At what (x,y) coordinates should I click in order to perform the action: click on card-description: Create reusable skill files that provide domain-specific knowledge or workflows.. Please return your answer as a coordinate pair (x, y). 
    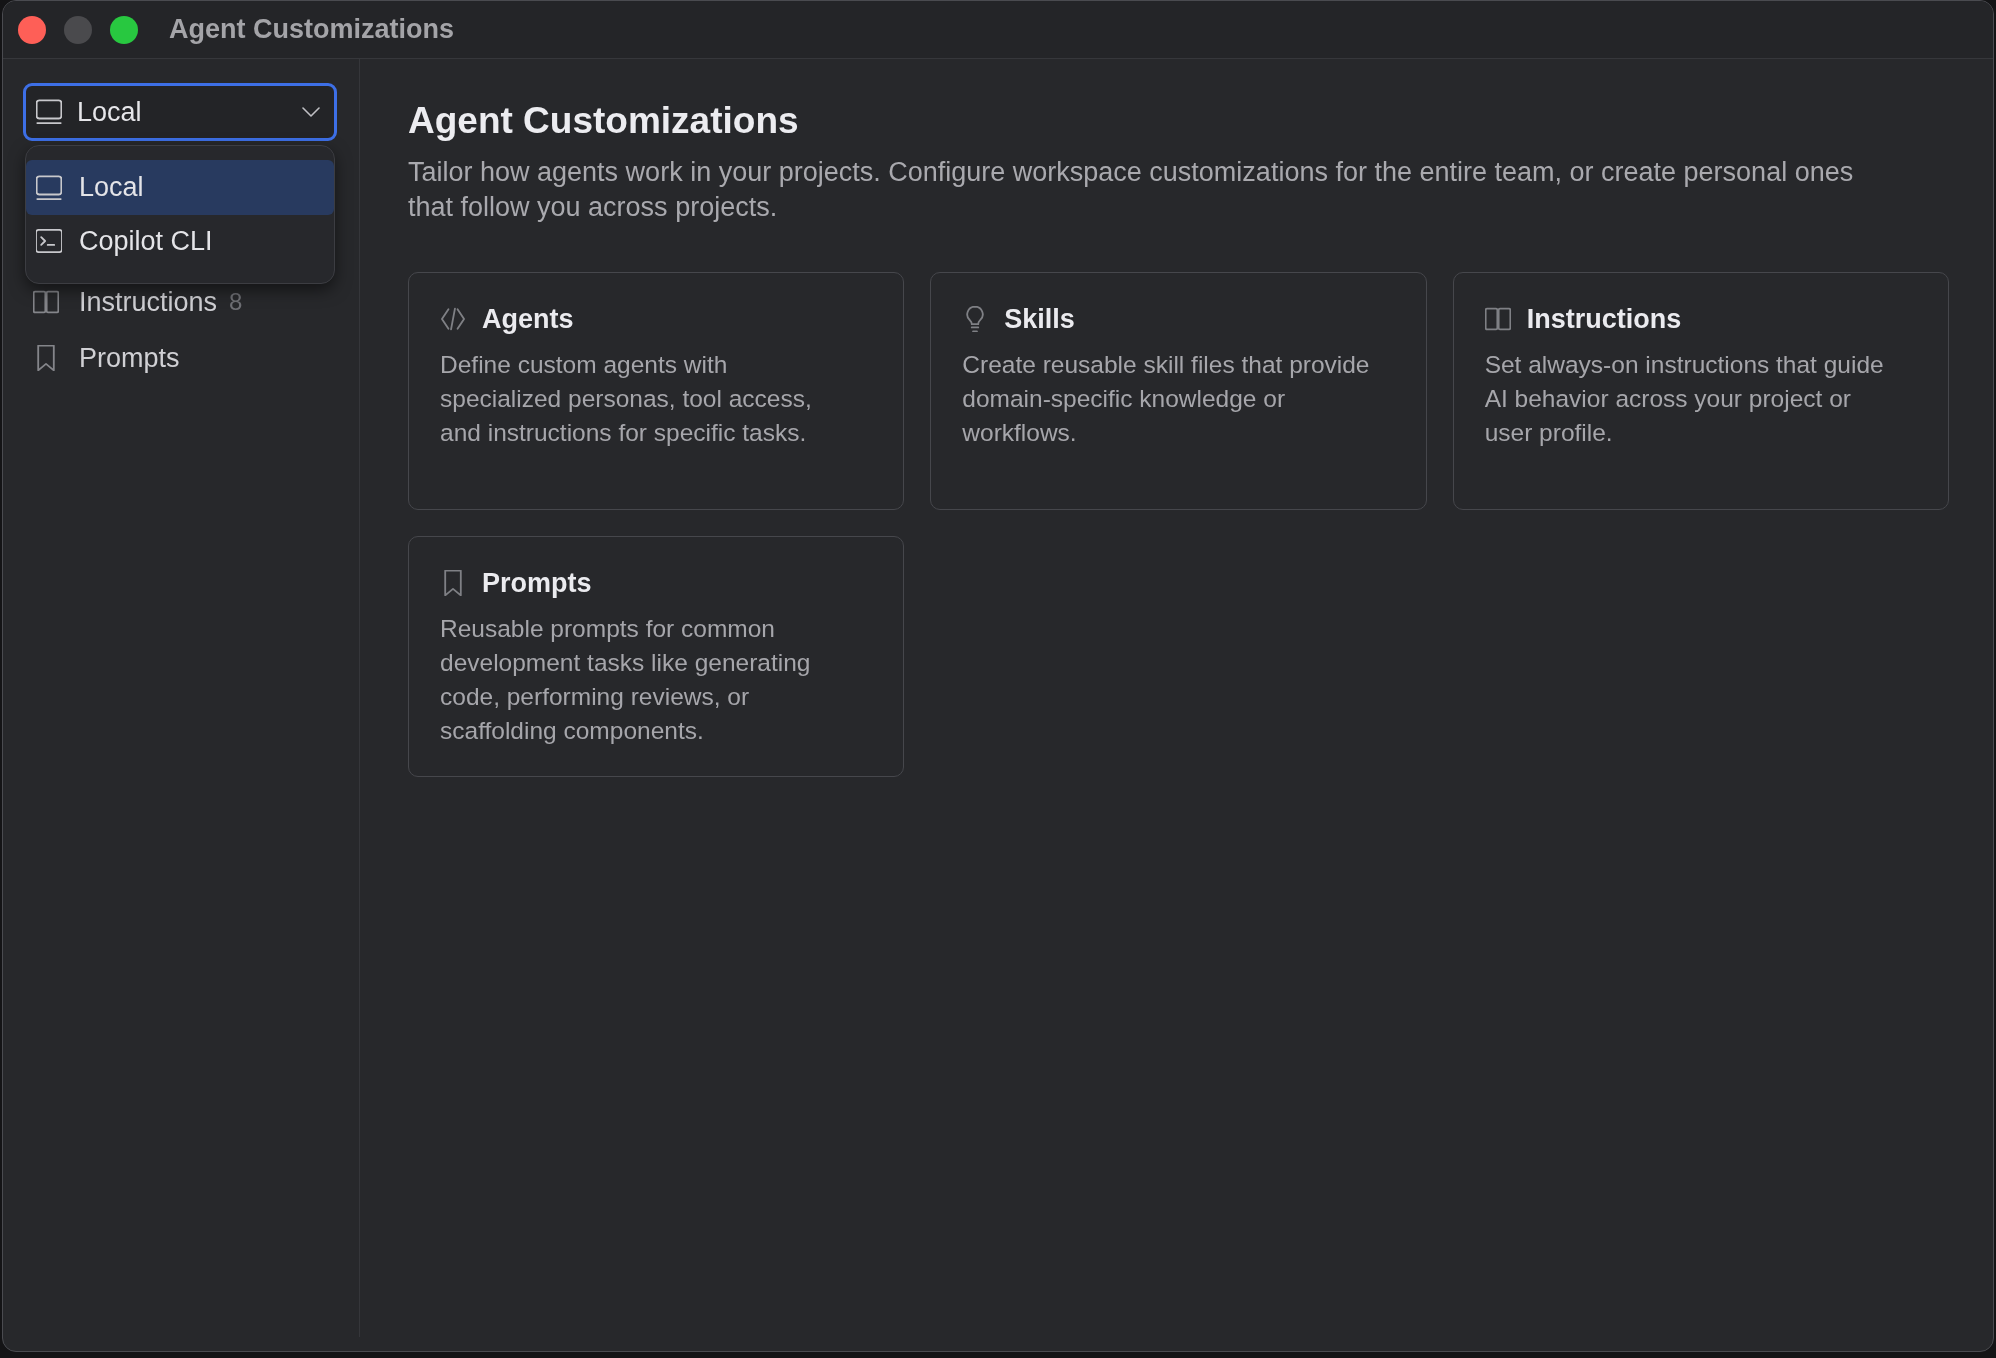
    Looking at the image, I should click on (1166, 399).